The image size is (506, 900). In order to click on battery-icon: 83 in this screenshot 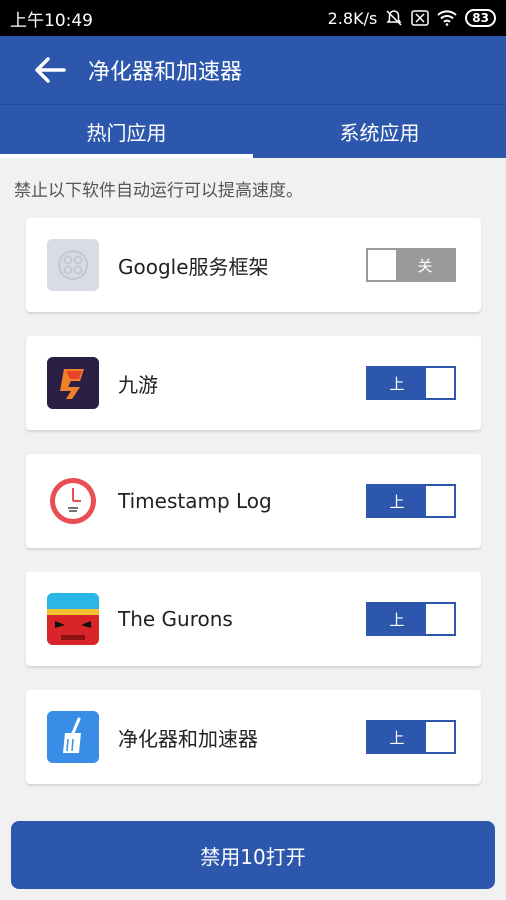, I will do `click(480, 18)`.